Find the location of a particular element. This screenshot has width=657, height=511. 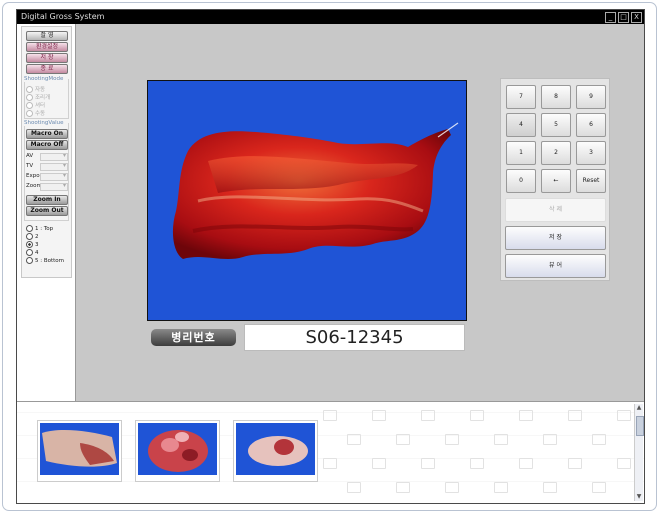

shooting-value-title: ShootingValue is located at coordinates (46, 123).